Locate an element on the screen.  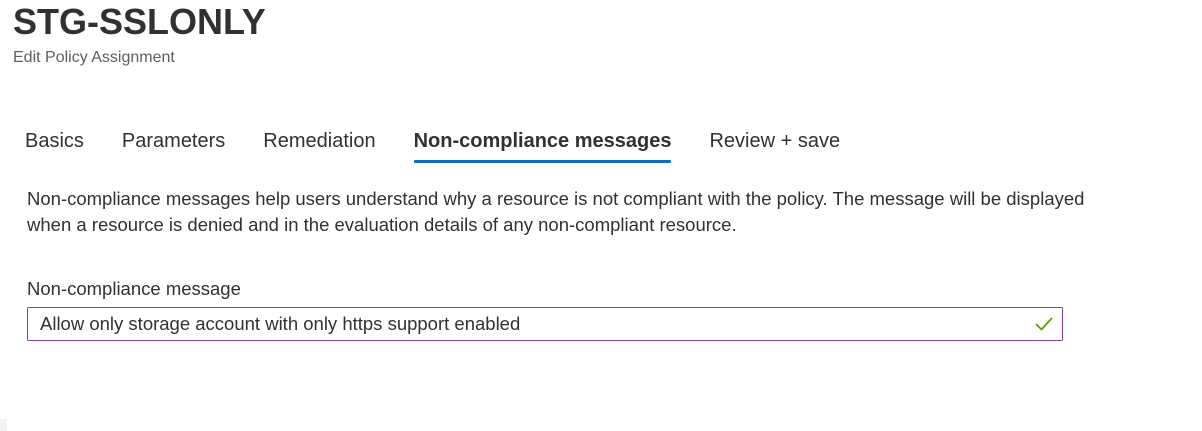
tab-basics: Basics is located at coordinates (54, 145).